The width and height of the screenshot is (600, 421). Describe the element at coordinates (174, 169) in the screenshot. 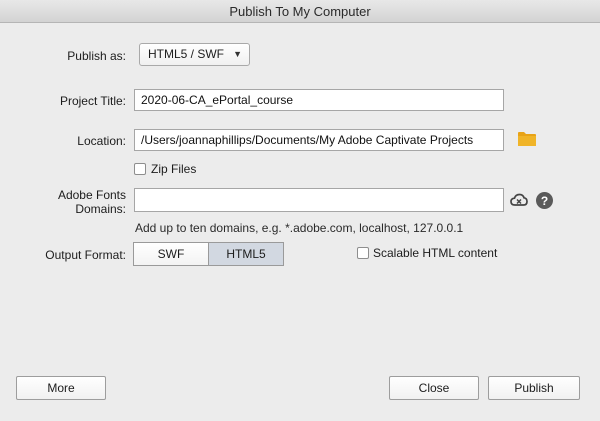

I see `zip-files-label: Zip Files` at that location.